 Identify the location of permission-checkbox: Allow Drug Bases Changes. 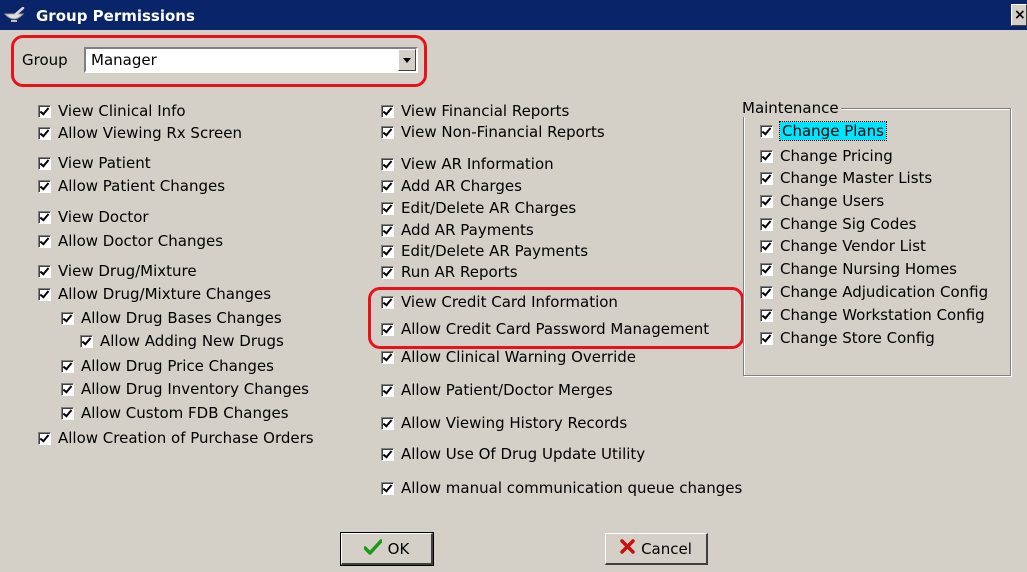
(171, 318).